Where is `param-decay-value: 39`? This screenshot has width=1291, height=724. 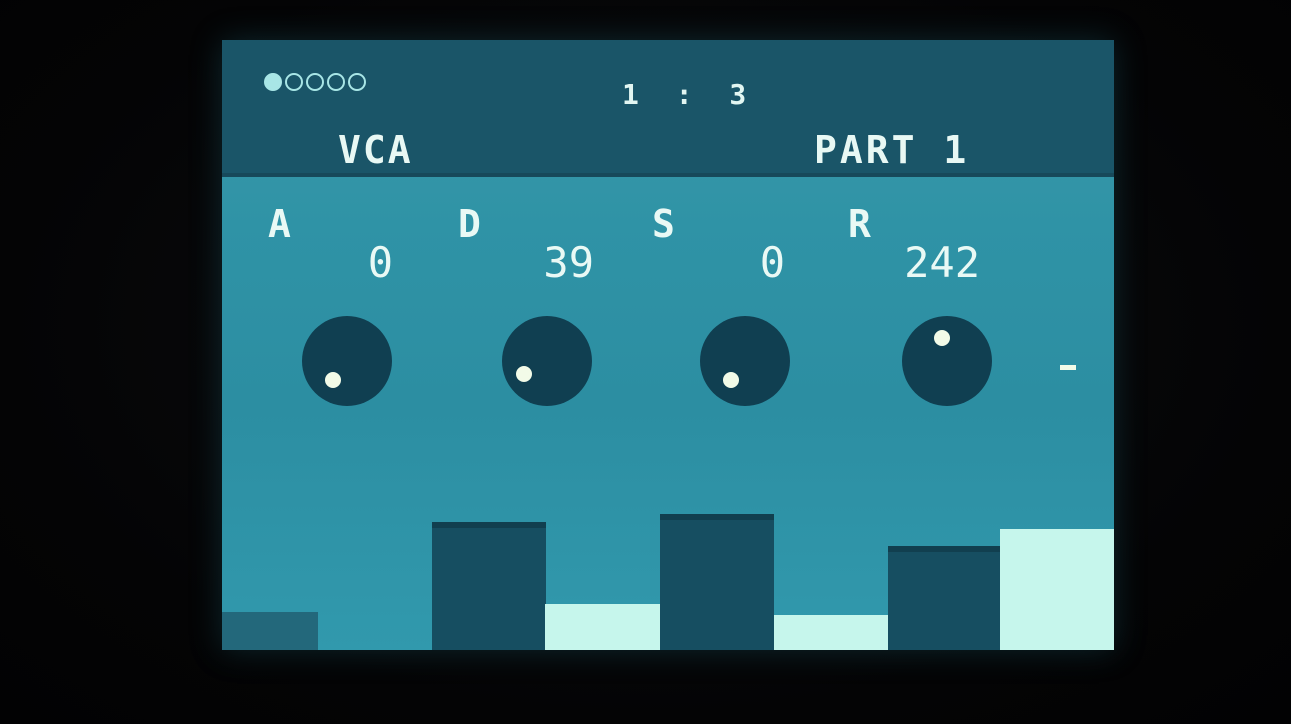 param-decay-value: 39 is located at coordinates (568, 262).